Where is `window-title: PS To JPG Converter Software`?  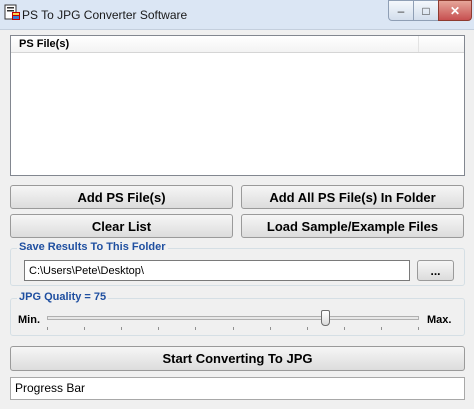
window-title: PS To JPG Converter Software is located at coordinates (105, 15).